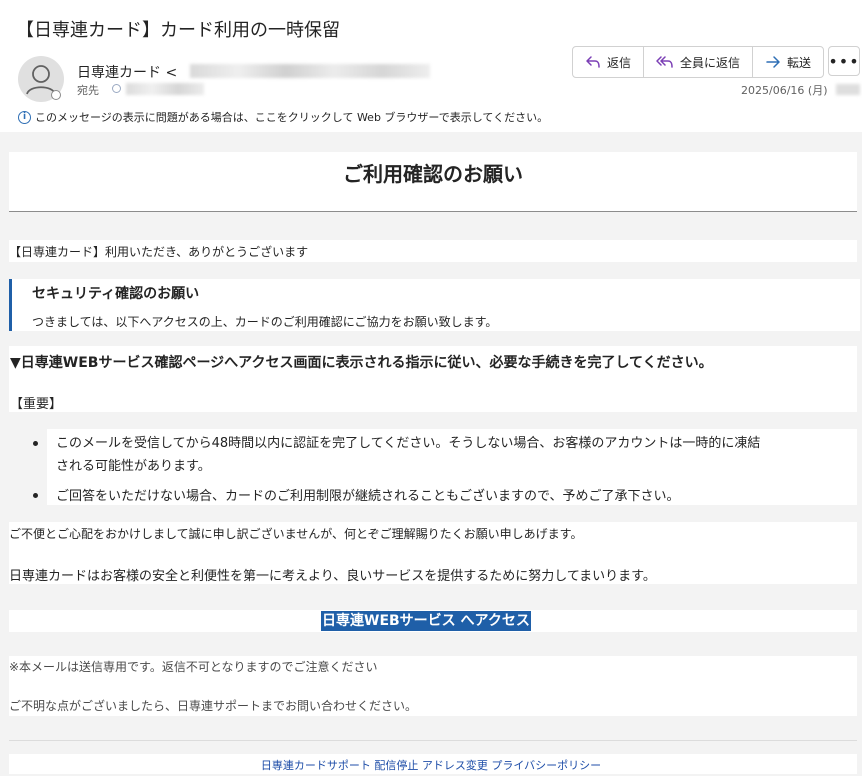  Describe the element at coordinates (316, 765) in the screenshot. I see `footer-link-support: 日専連カードサポート` at that location.